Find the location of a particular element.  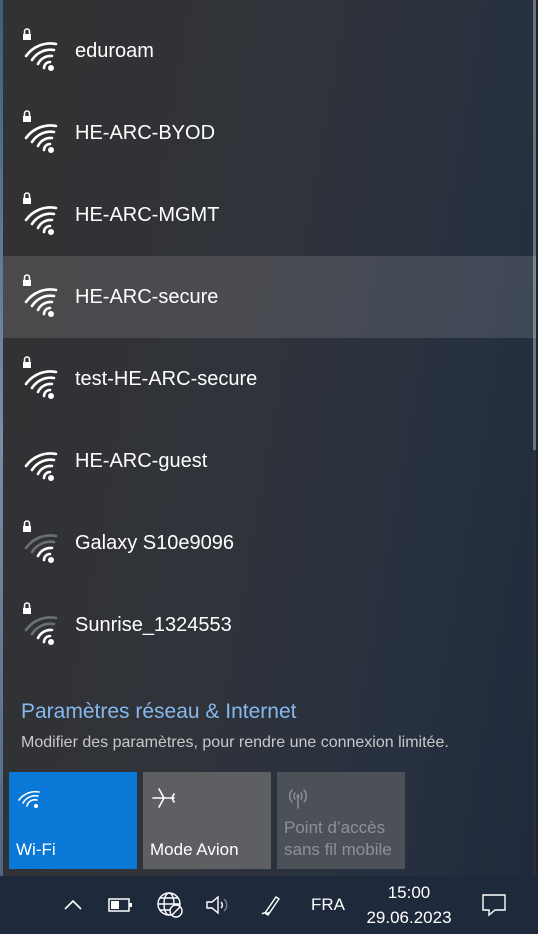

chevron-up-icon is located at coordinates (73, 904).